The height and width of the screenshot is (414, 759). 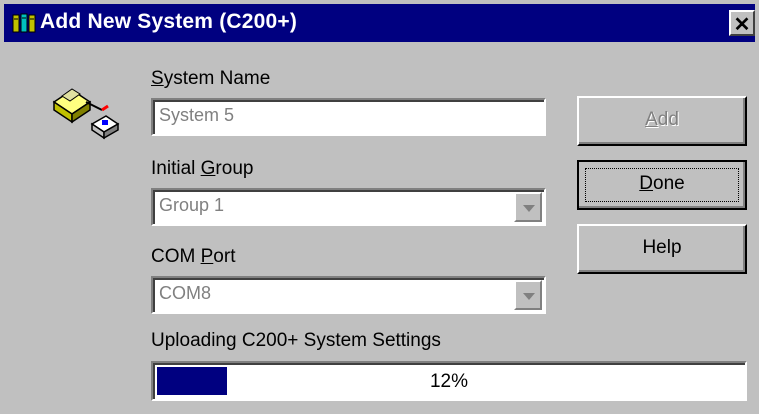 What do you see at coordinates (192, 205) in the screenshot?
I see `initial-group-value: Group 1` at bounding box center [192, 205].